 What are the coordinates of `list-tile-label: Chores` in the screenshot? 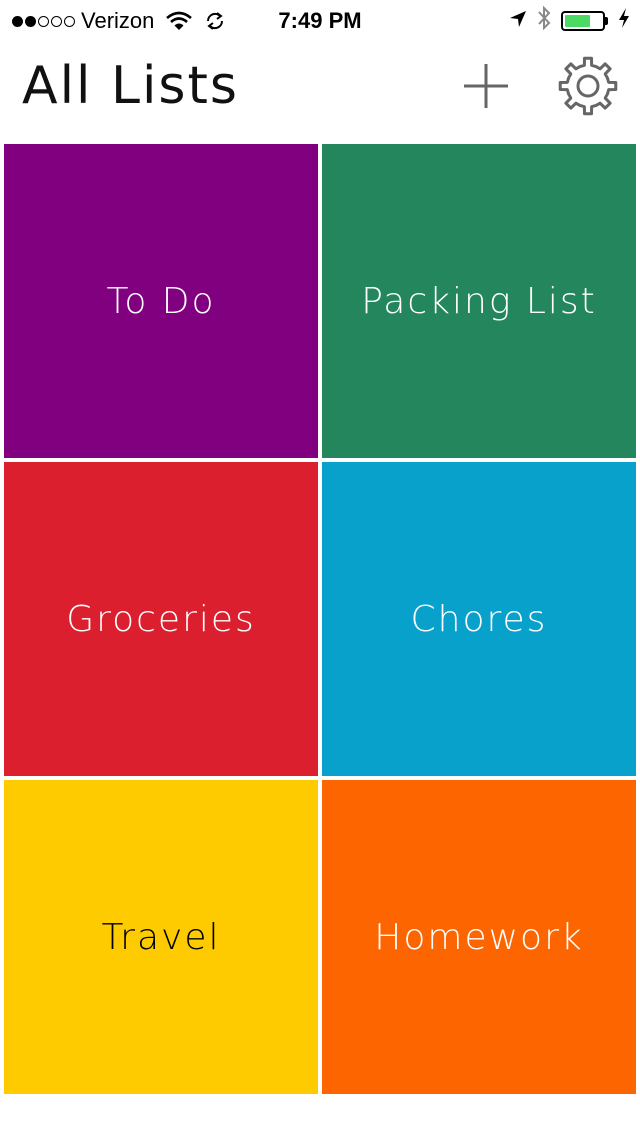 It's located at (479, 619).